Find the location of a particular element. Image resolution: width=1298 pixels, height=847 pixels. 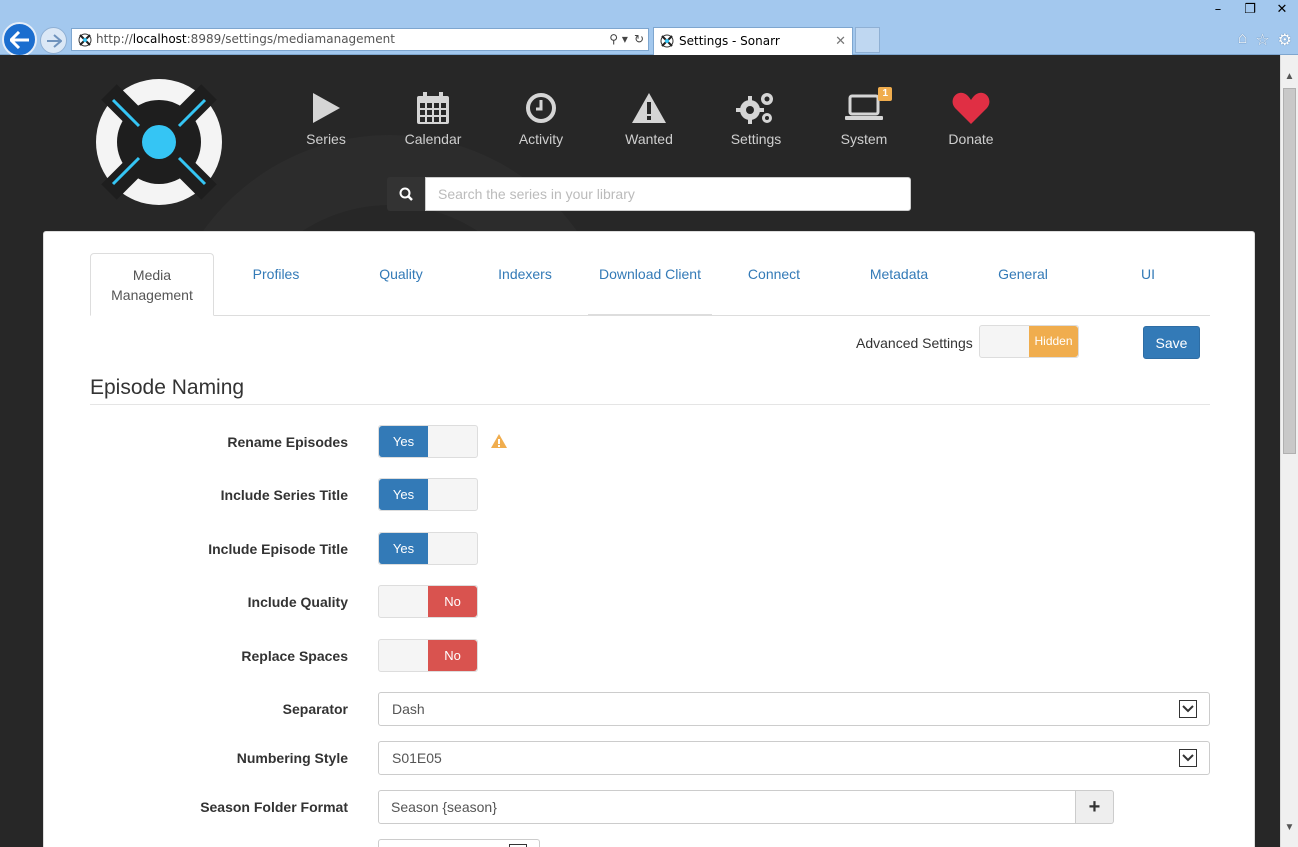

nav-activity: Activity is located at coordinates (541, 117).